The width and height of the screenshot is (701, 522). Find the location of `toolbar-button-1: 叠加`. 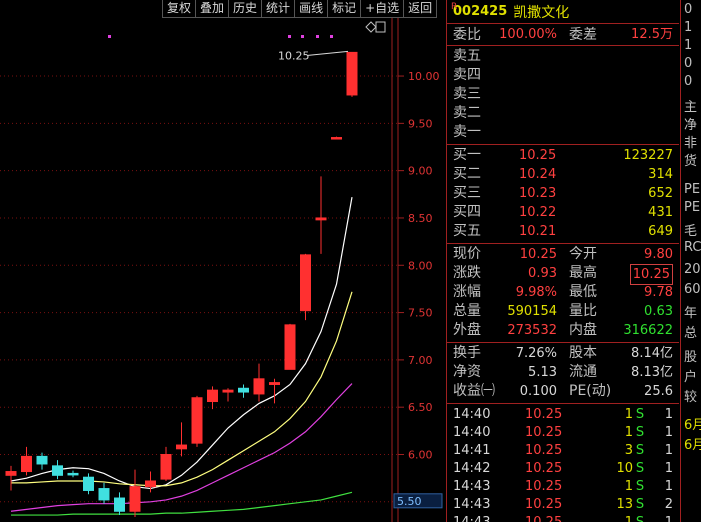

toolbar-button-1: 叠加 is located at coordinates (213, 9).